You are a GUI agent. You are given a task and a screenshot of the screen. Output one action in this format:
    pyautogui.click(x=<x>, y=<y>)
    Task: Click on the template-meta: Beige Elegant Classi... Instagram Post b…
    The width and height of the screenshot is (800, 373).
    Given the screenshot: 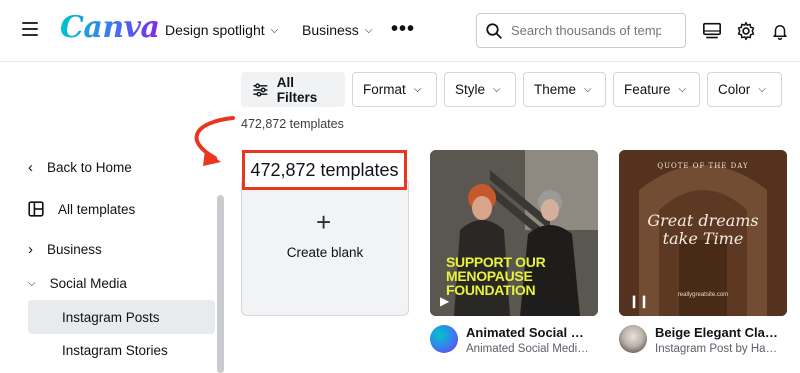 What is the action you would take?
    pyautogui.click(x=701, y=340)
    